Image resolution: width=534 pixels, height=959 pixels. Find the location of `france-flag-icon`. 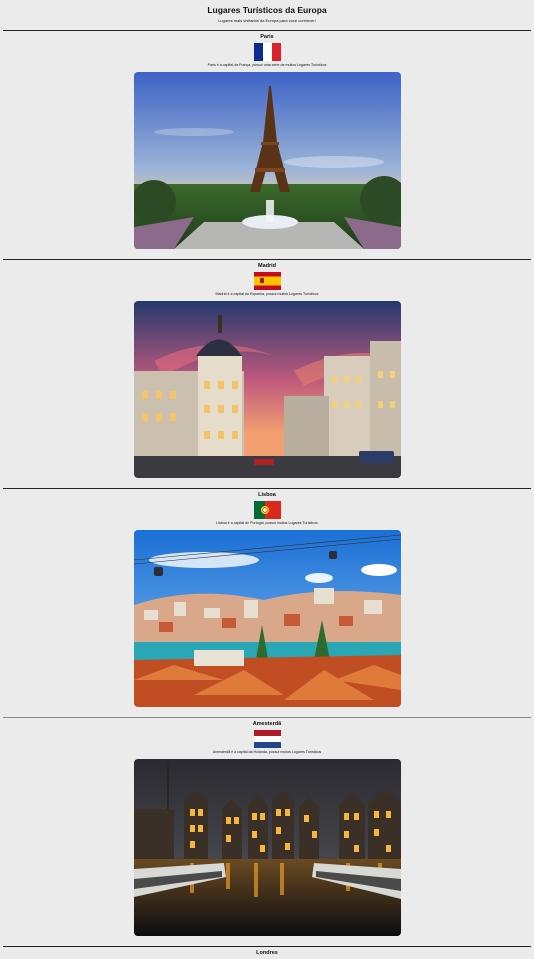

france-flag-icon is located at coordinates (267, 52).